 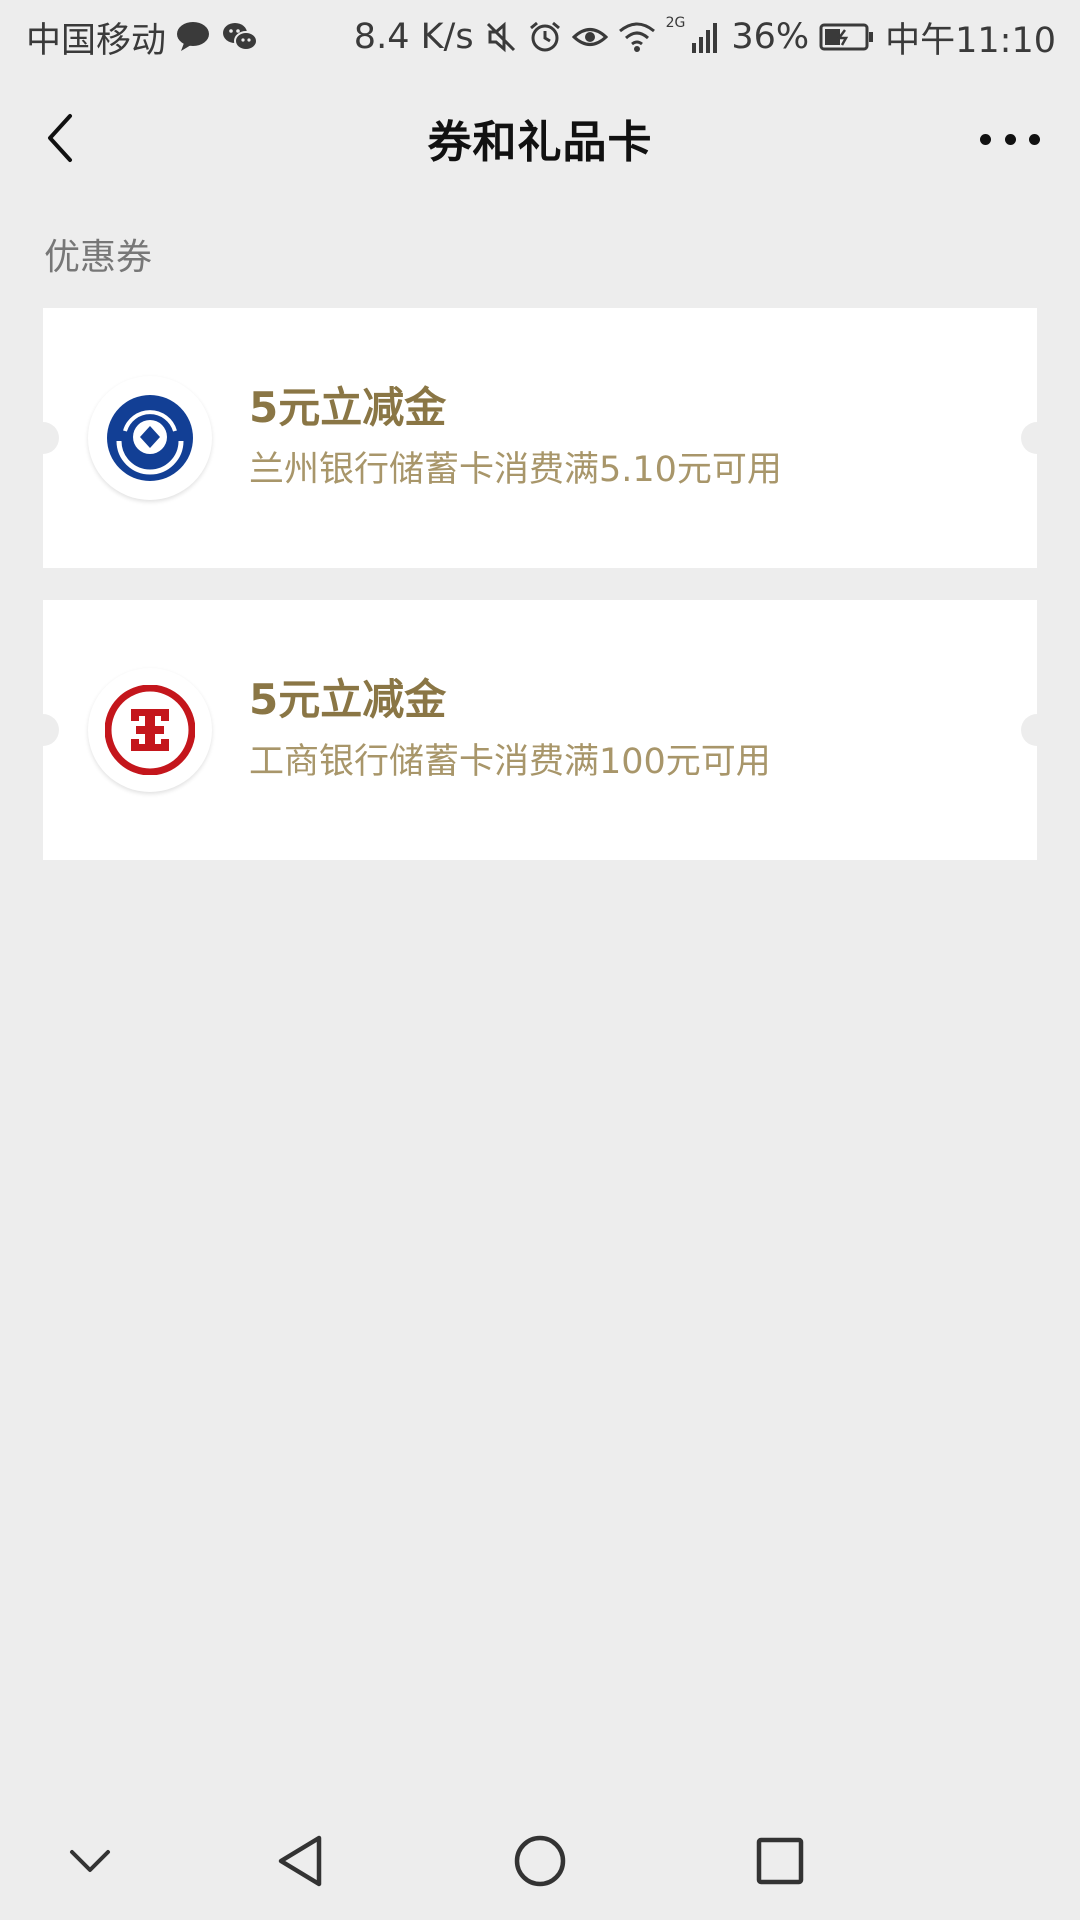 I want to click on system-home-button, so click(x=540, y=1861).